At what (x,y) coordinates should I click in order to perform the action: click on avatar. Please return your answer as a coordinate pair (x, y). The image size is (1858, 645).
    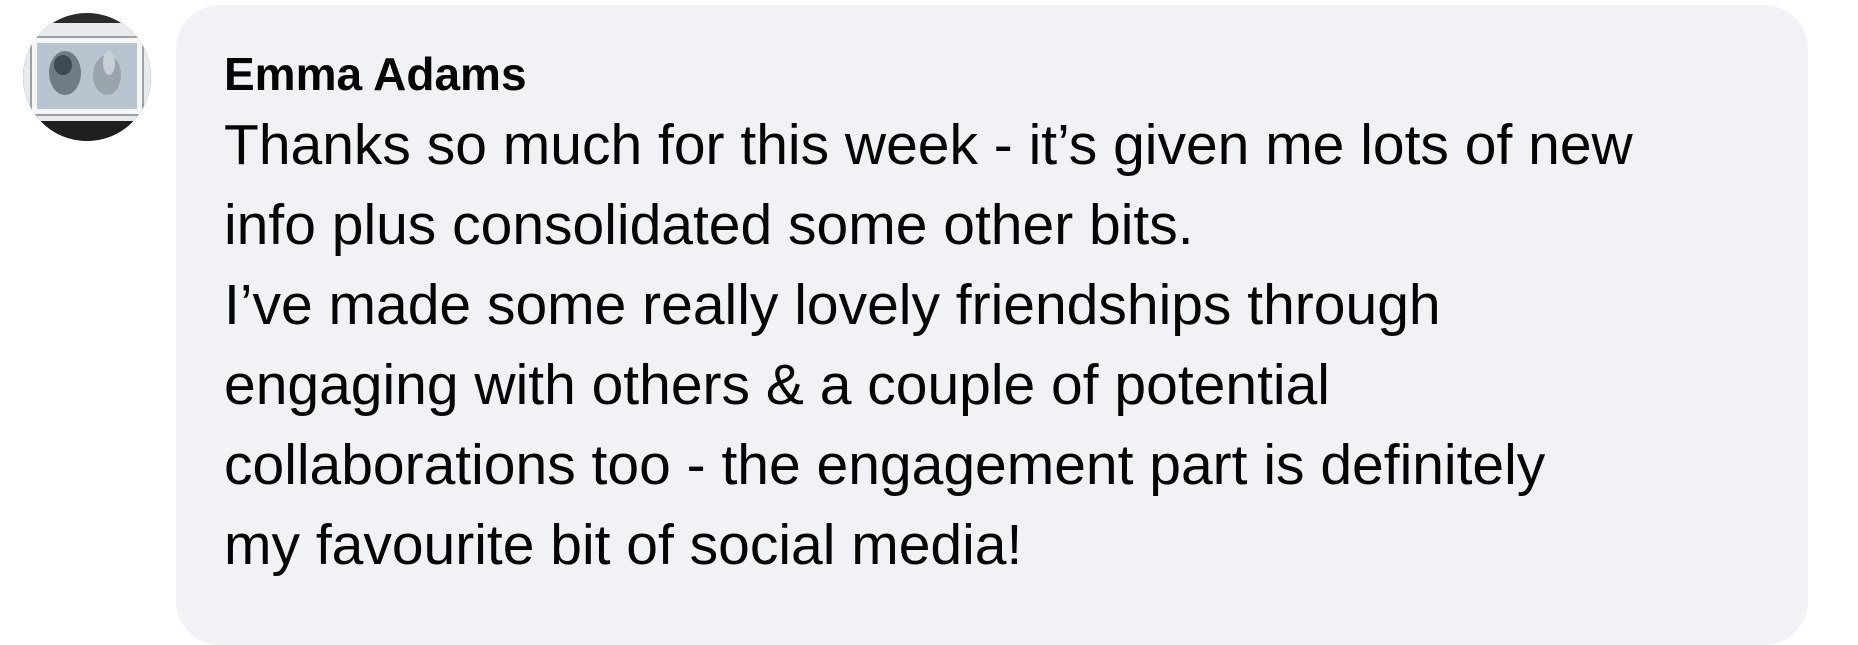
    Looking at the image, I should click on (87, 77).